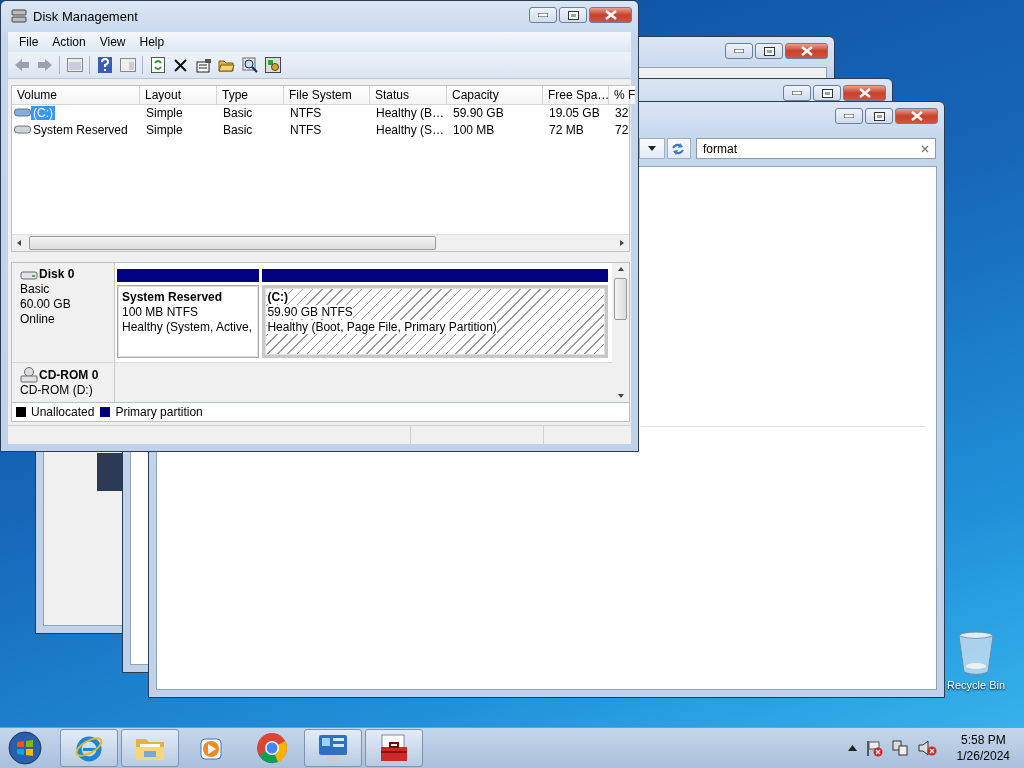 The image size is (1024, 768). Describe the element at coordinates (150, 748) in the screenshot. I see `explorer-taskbar-icon` at that location.